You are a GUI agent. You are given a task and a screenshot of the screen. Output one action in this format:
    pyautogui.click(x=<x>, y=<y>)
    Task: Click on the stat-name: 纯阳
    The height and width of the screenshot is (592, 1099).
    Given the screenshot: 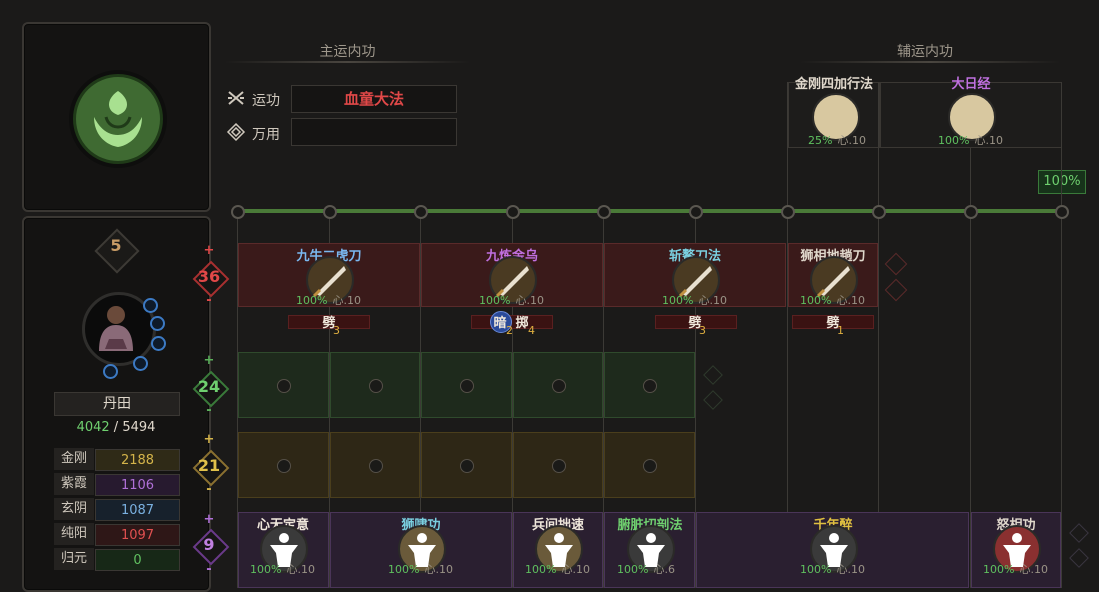 What is the action you would take?
    pyautogui.click(x=74, y=534)
    